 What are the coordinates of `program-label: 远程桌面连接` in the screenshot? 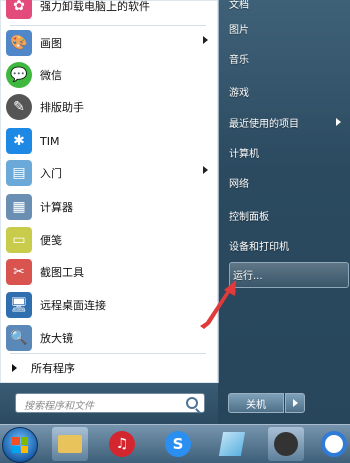 It's located at (73, 305).